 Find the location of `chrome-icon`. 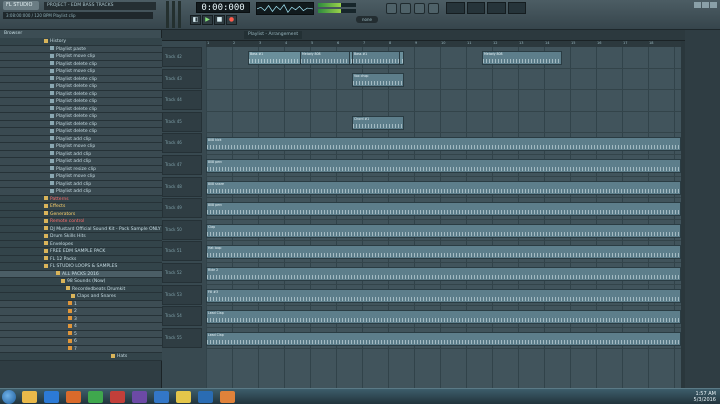

chrome-icon is located at coordinates (183, 397).